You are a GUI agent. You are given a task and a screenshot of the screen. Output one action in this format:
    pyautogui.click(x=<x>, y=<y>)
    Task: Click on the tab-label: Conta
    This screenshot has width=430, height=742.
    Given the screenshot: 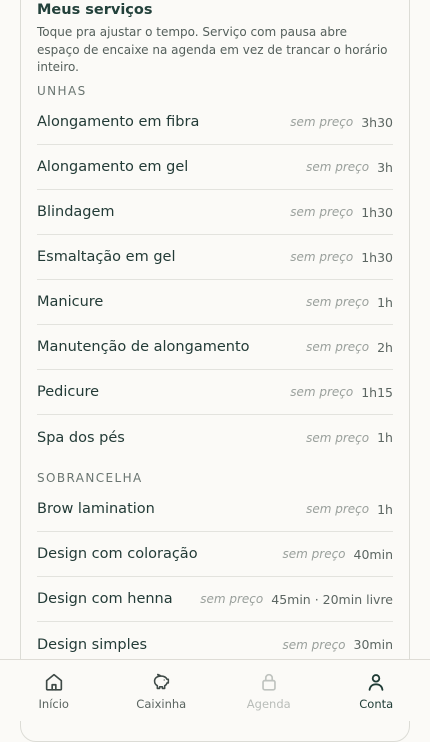 What is the action you would take?
    pyautogui.click(x=376, y=704)
    